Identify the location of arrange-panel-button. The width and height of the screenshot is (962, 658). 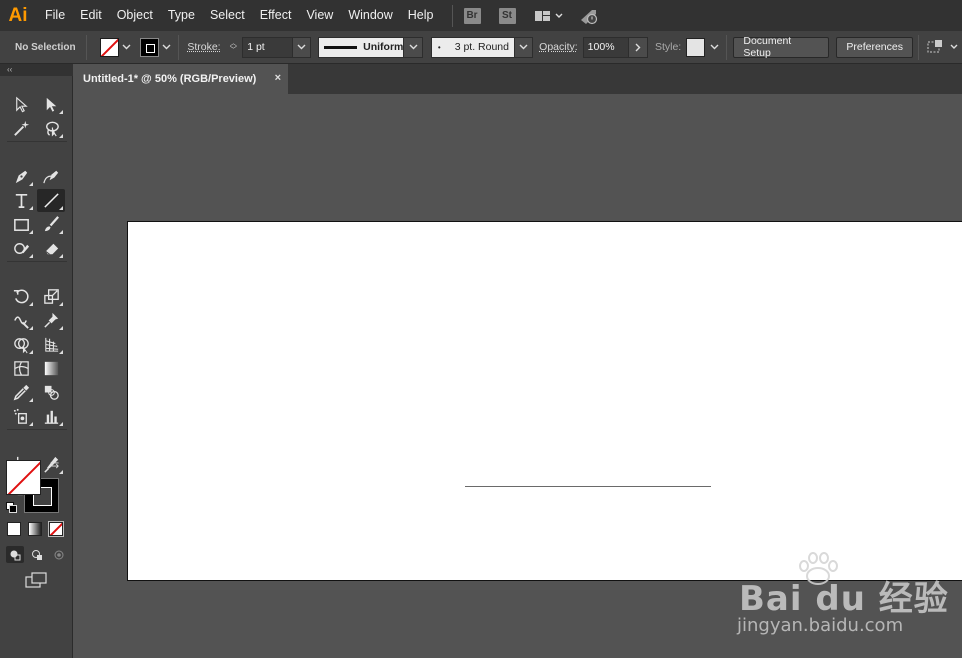
(944, 47).